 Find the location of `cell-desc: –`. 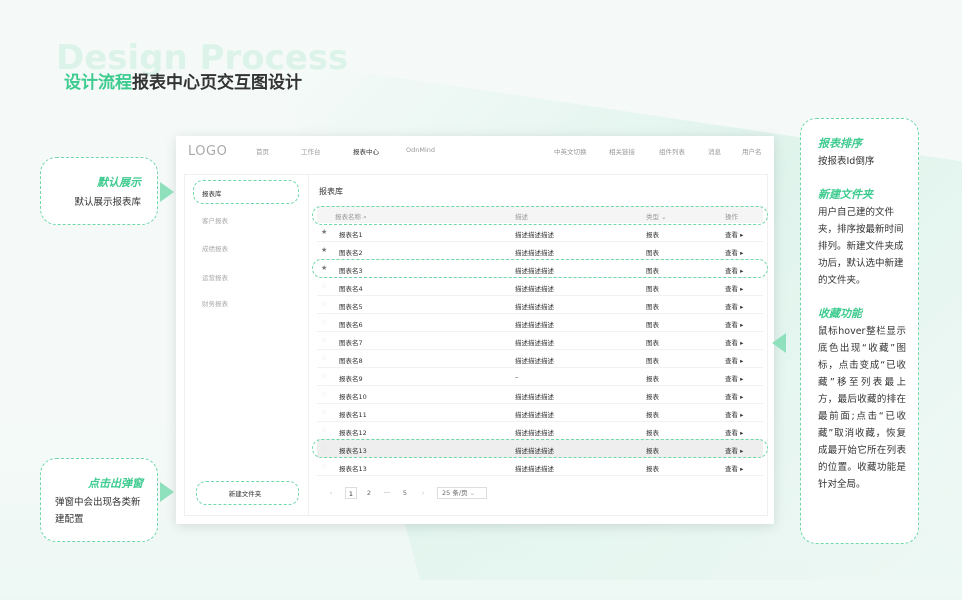

cell-desc: – is located at coordinates (517, 377).